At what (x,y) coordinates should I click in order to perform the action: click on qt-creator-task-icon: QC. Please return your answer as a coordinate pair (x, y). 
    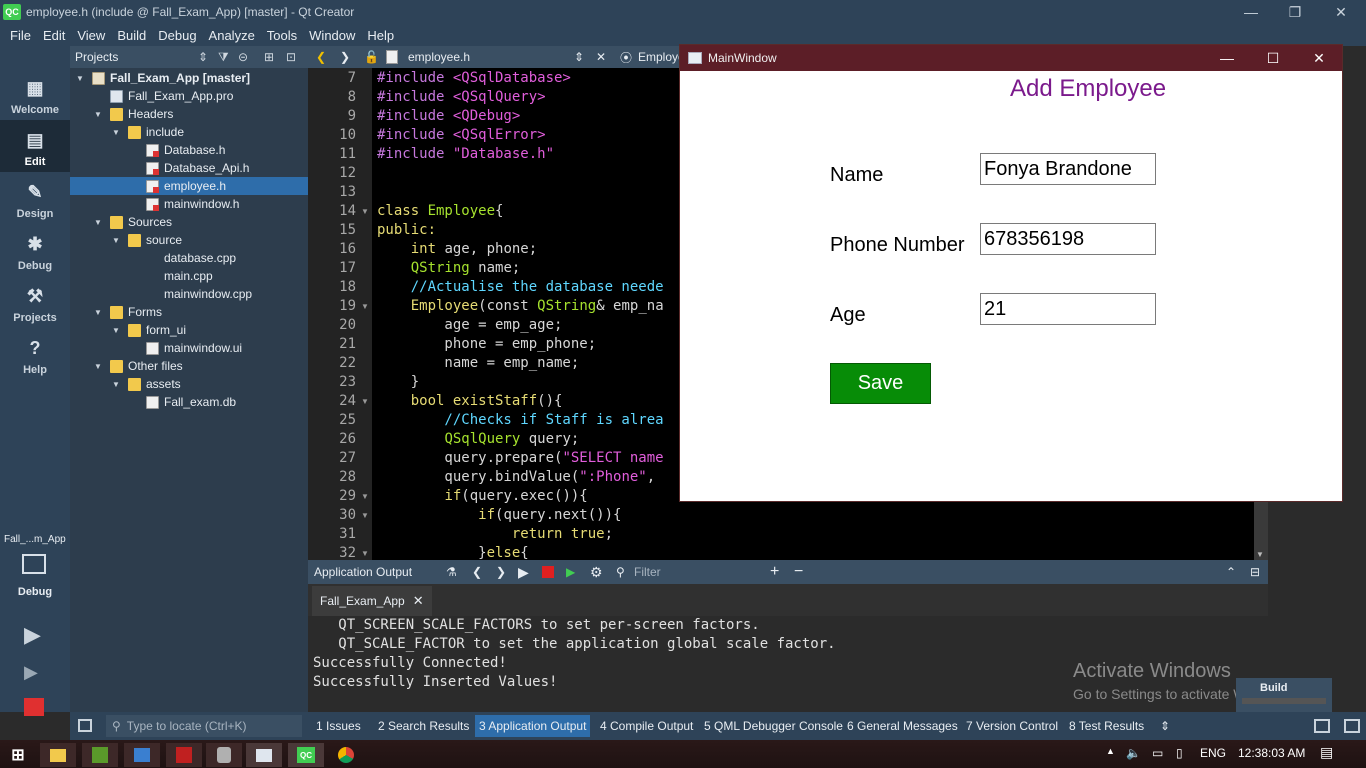
    Looking at the image, I should click on (306, 755).